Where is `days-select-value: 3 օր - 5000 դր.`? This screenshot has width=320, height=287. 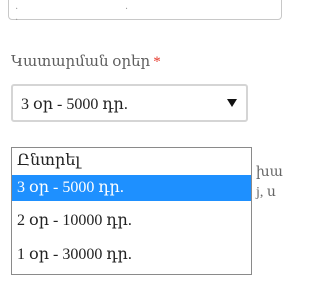
days-select-value: 3 օր - 5000 դր. is located at coordinates (74, 104).